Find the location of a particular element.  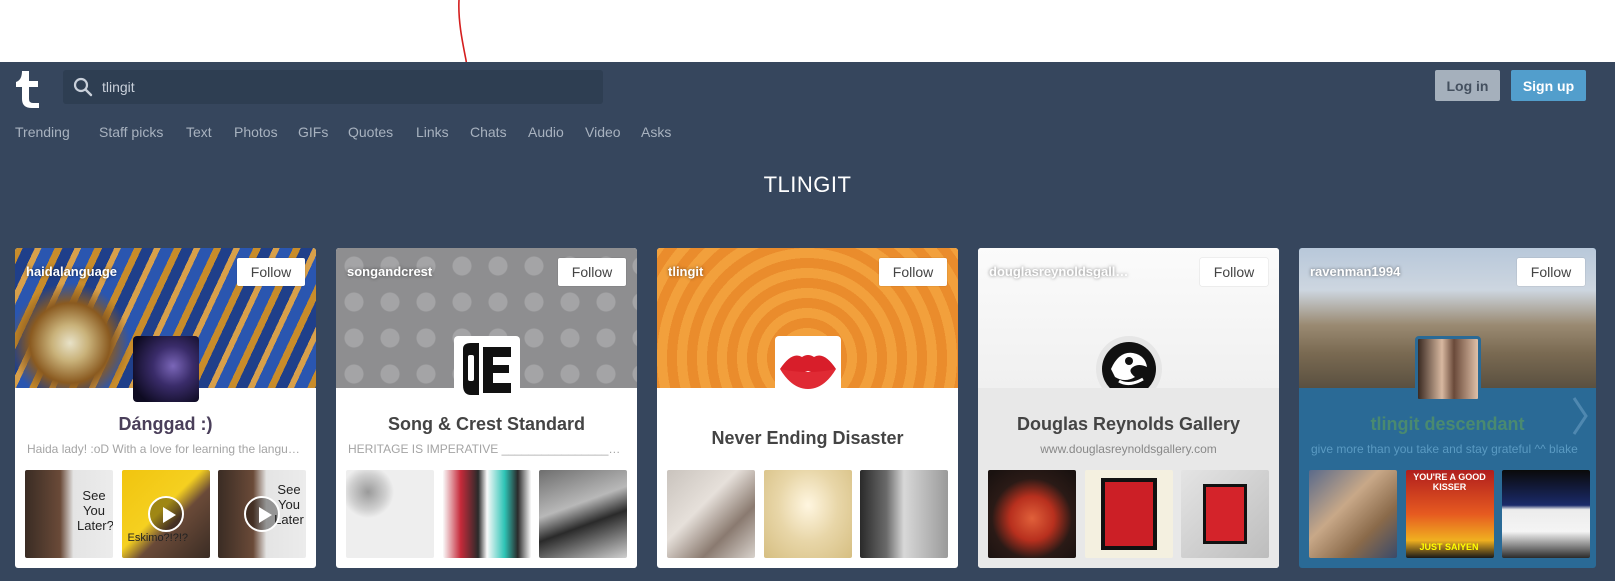

nav-quotes: Quotes is located at coordinates (382, 133).